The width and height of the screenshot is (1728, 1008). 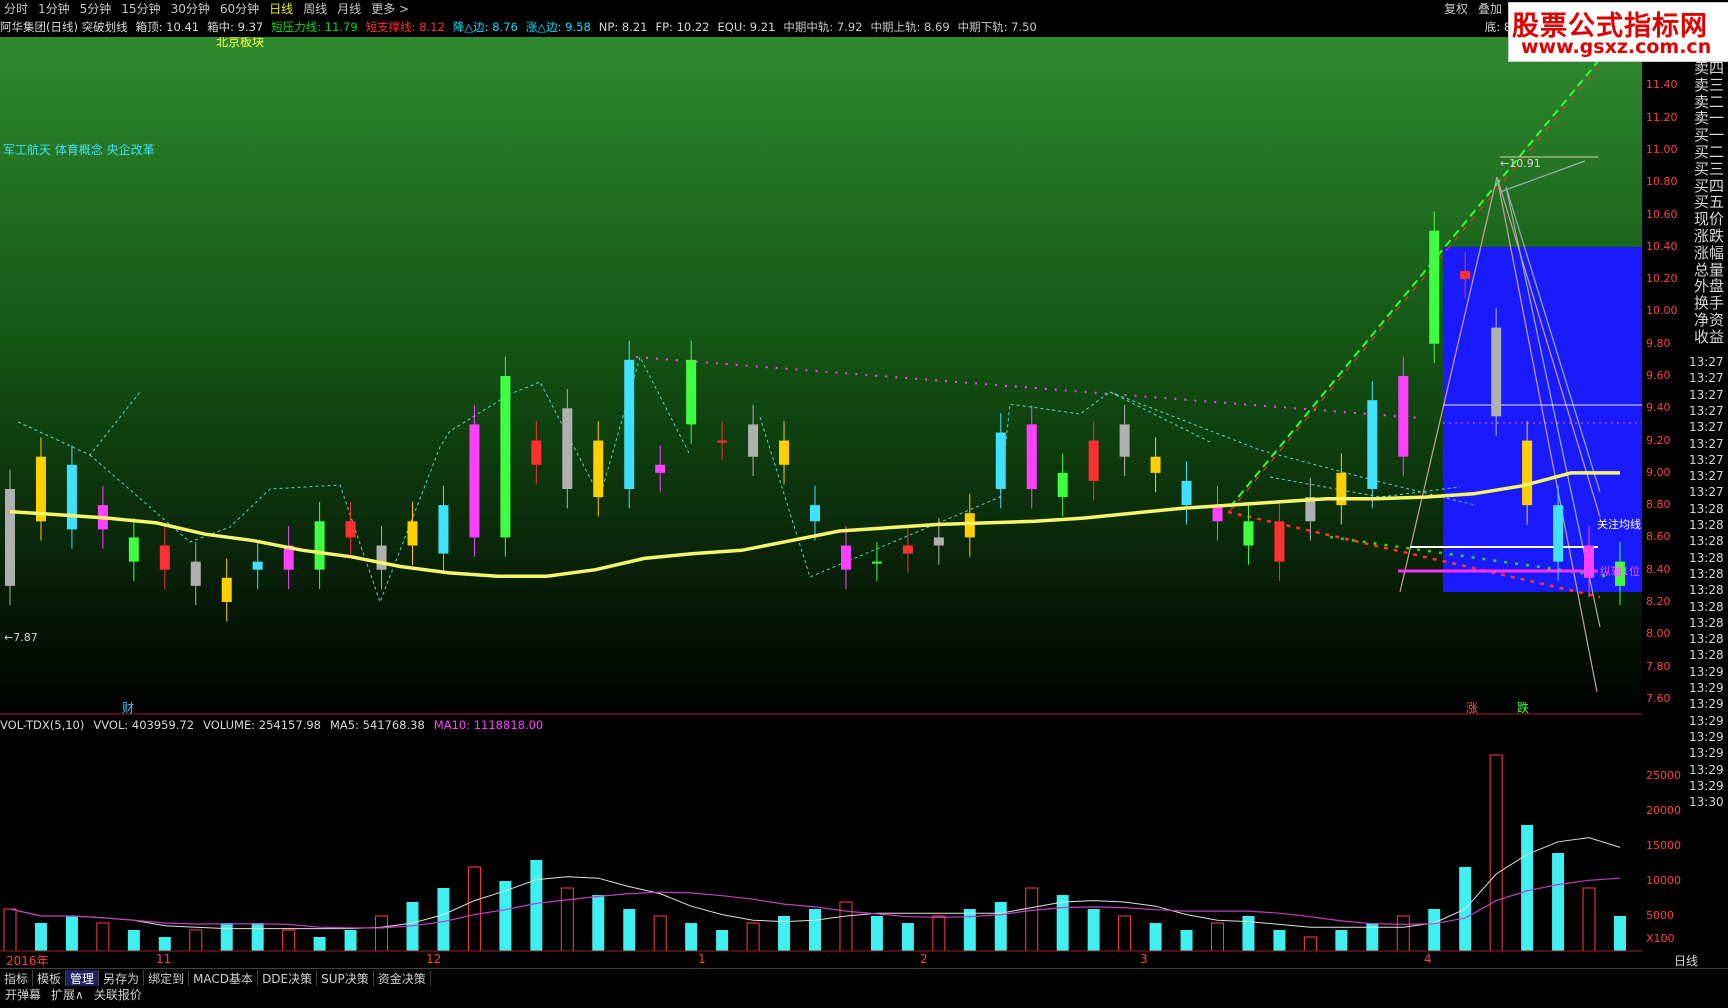 What do you see at coordinates (997, 27) in the screenshot?
I see `info-item: 中期下轨: 7.50` at bounding box center [997, 27].